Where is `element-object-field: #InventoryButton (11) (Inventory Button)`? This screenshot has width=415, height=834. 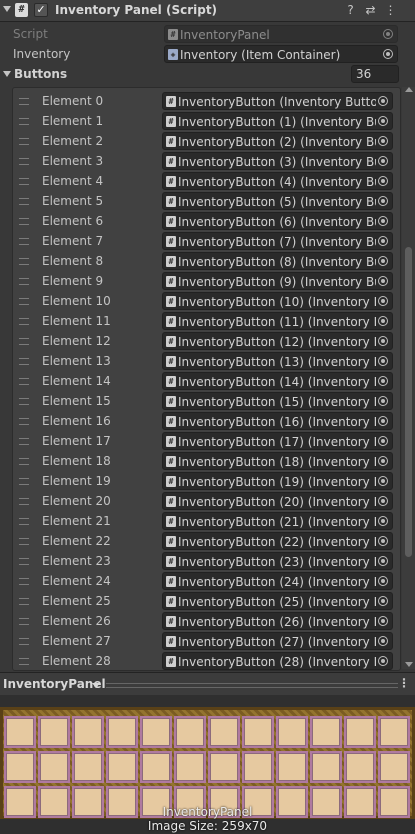
element-object-field: #InventoryButton (11) (Inventory Button) is located at coordinates (277, 321).